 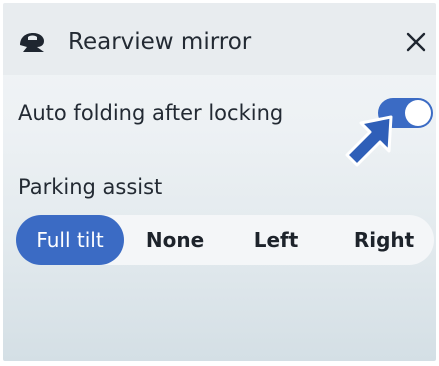 What do you see at coordinates (276, 240) in the screenshot?
I see `parking-assist-option-left: Left` at bounding box center [276, 240].